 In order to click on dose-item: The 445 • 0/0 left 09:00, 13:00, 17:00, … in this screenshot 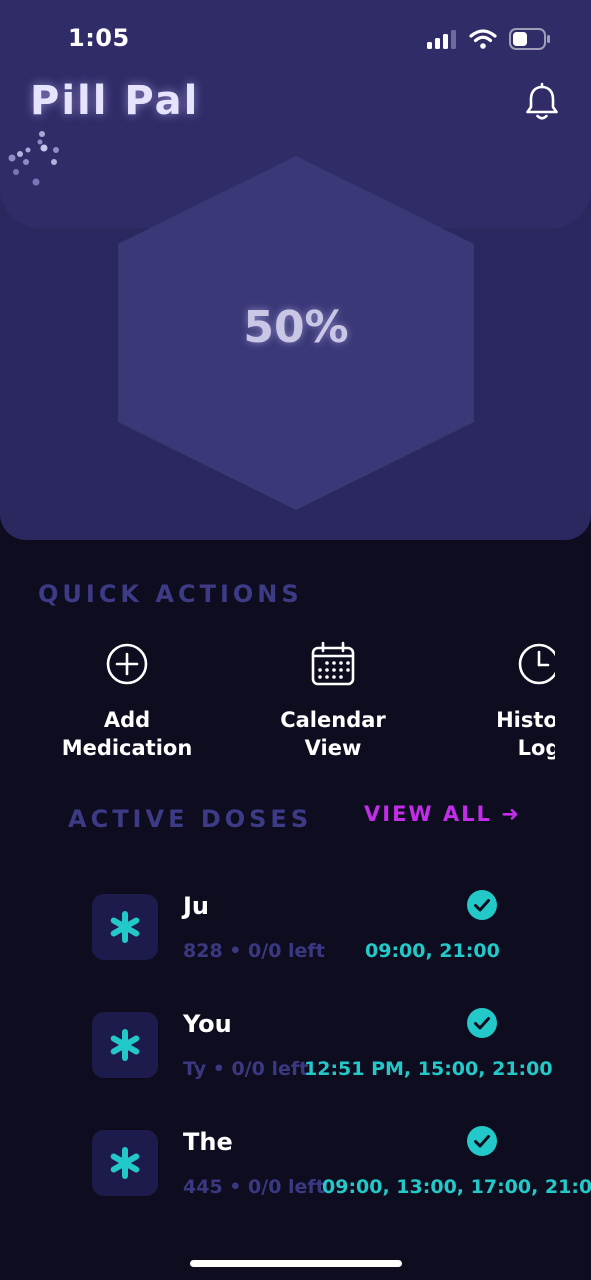, I will do `click(341, 1164)`.